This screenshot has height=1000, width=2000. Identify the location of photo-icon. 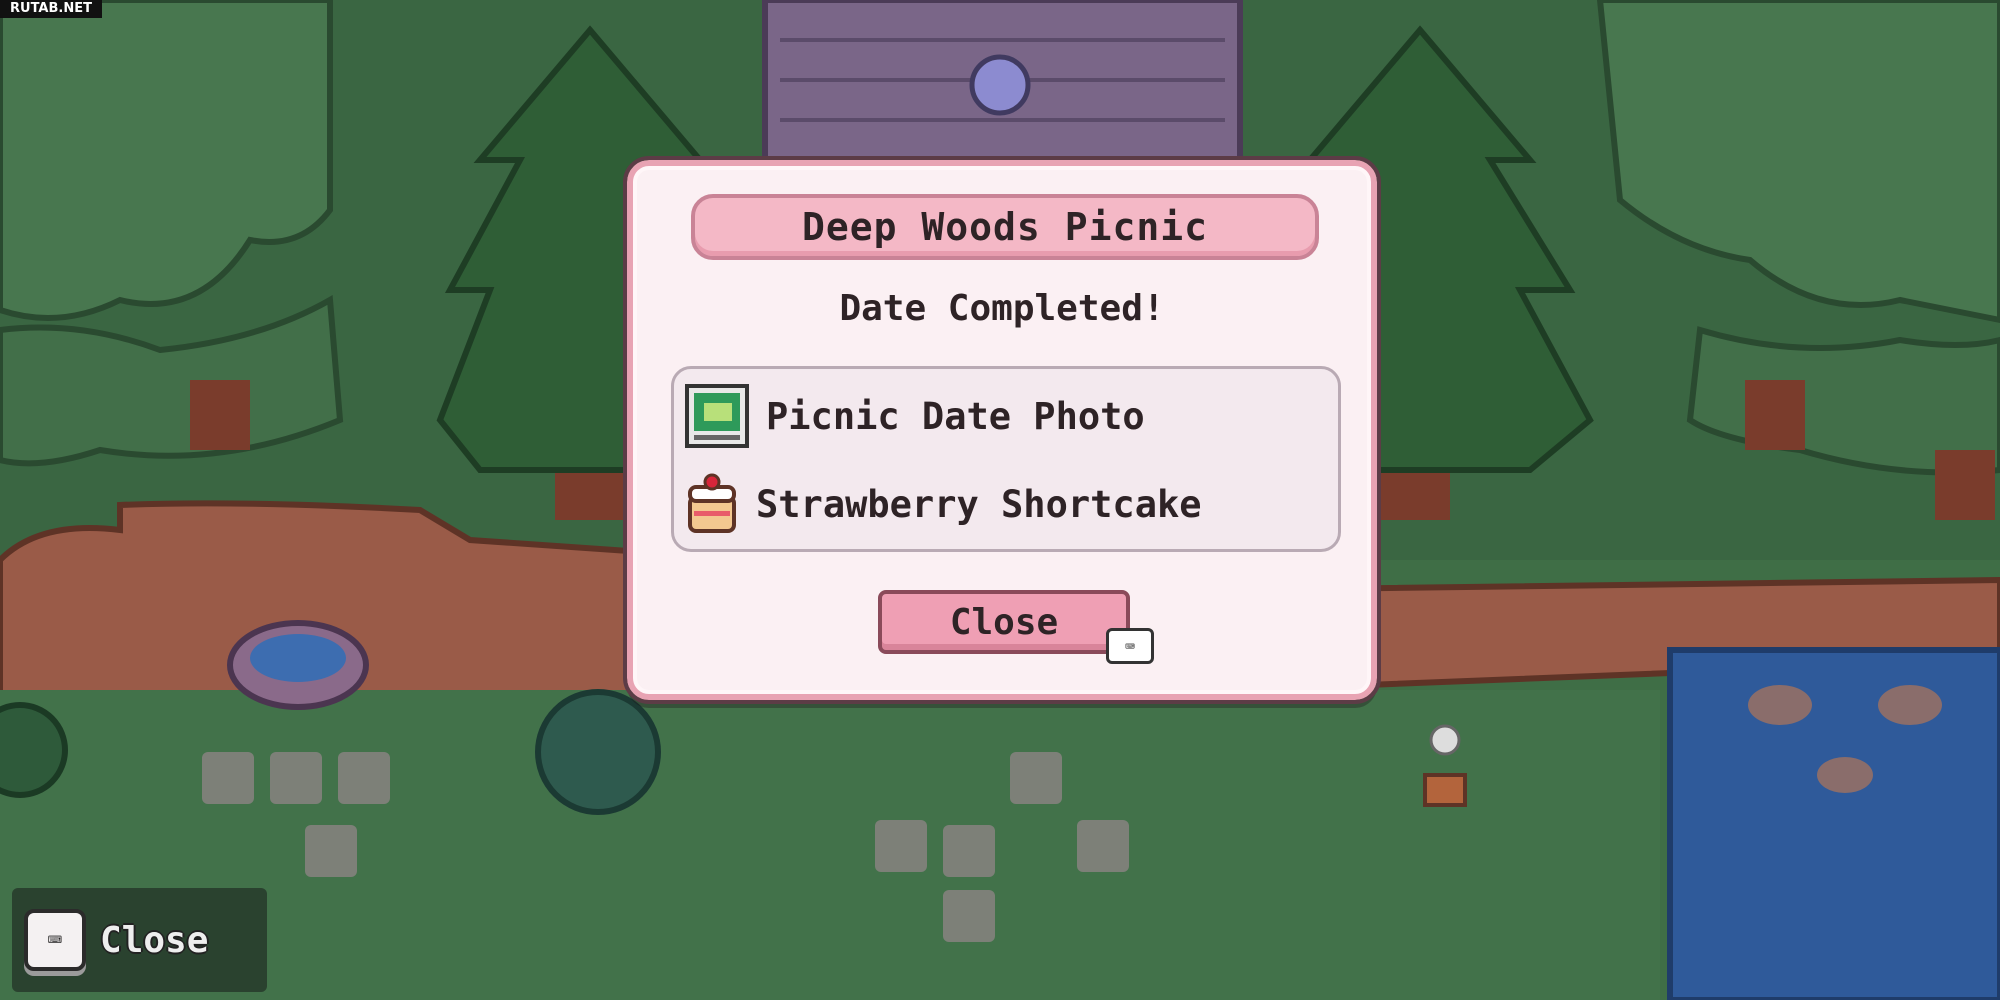
(717, 416).